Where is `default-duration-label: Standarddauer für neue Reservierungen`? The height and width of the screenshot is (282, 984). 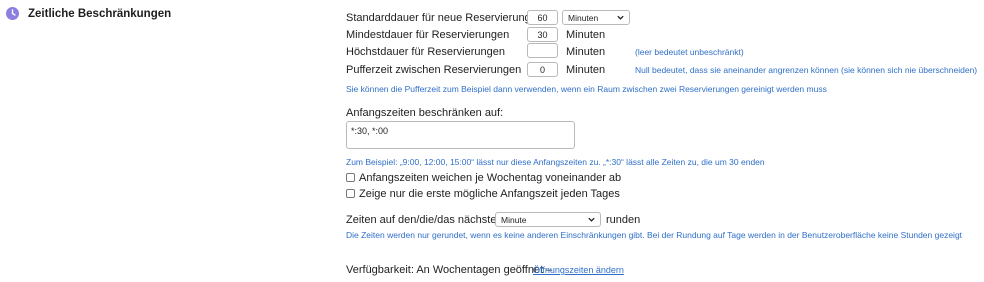 default-duration-label: Standarddauer für neue Reservierungen is located at coordinates (444, 18).